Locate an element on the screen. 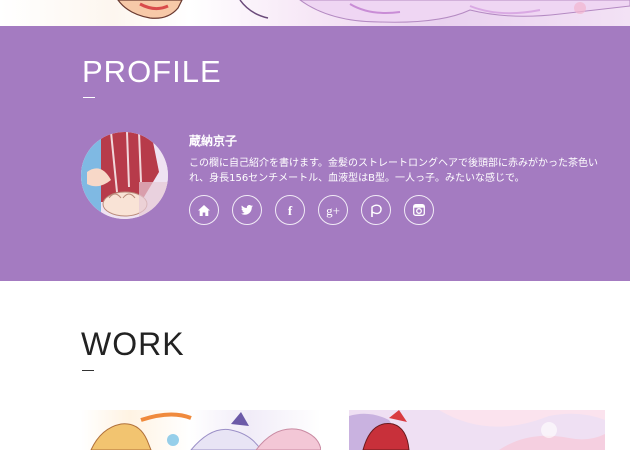 Image resolution: width=630 pixels, height=450 pixels. facebook-link-button: f is located at coordinates (290, 210).